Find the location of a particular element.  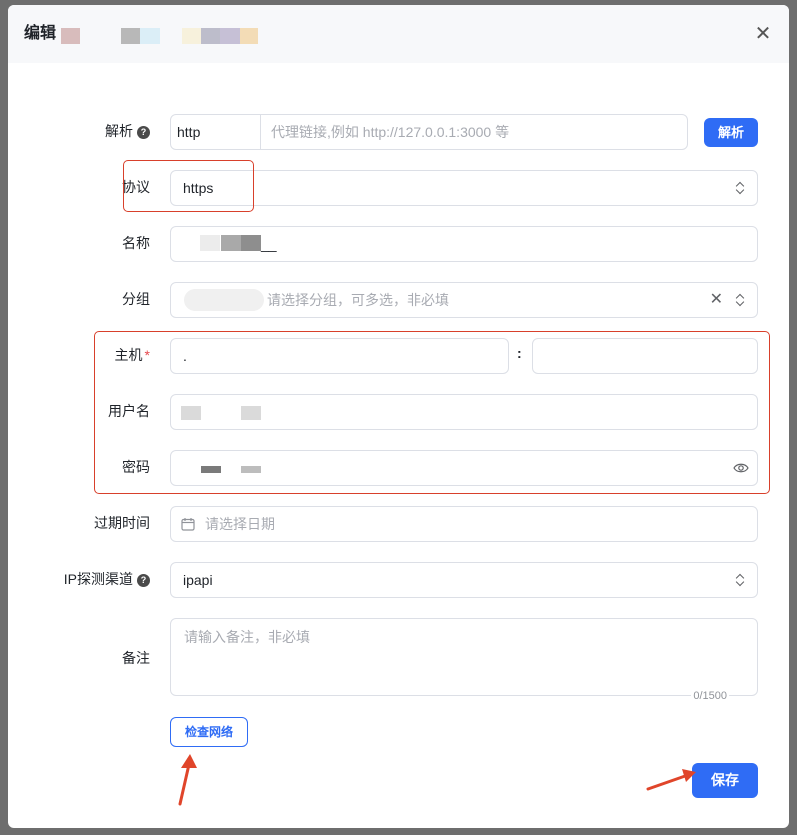

parse-label: 解析? is located at coordinates (79, 131).